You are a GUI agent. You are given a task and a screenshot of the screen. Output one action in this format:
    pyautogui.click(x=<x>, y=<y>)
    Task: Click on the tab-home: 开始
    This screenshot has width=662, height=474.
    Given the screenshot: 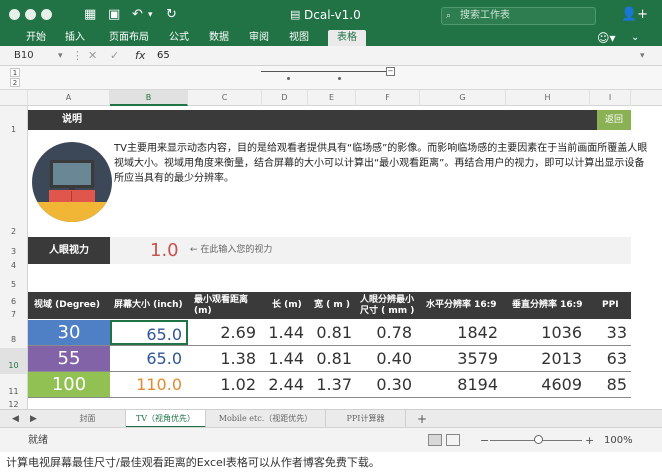 What is the action you would take?
    pyautogui.click(x=36, y=38)
    